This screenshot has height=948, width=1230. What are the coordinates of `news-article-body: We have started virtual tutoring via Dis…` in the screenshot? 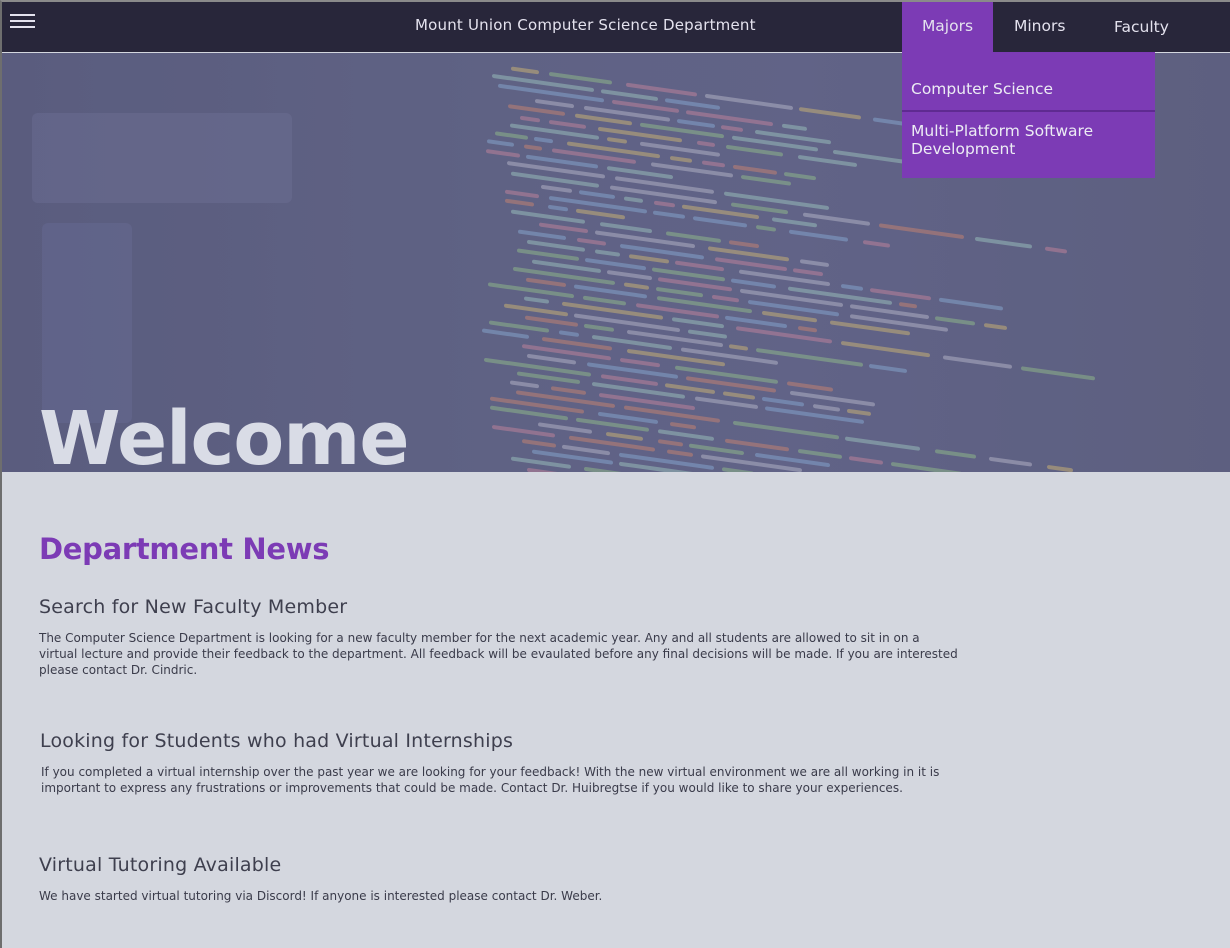 It's located at (321, 896).